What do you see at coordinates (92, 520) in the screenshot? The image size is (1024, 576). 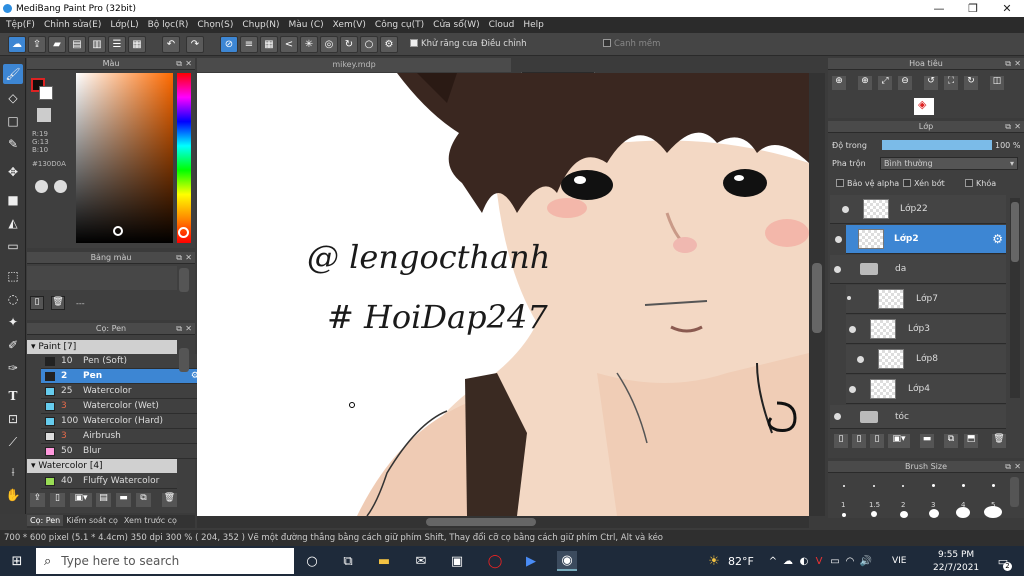 I see `tab-brush-control: Kiểm soát cọ` at bounding box center [92, 520].